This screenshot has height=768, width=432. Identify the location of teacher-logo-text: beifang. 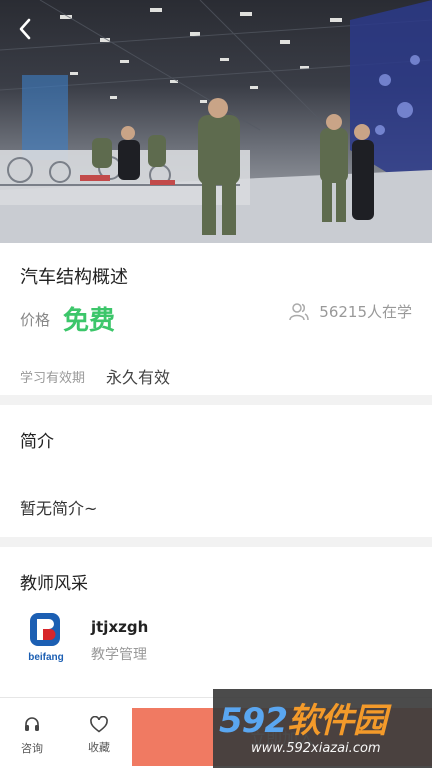
(46, 657).